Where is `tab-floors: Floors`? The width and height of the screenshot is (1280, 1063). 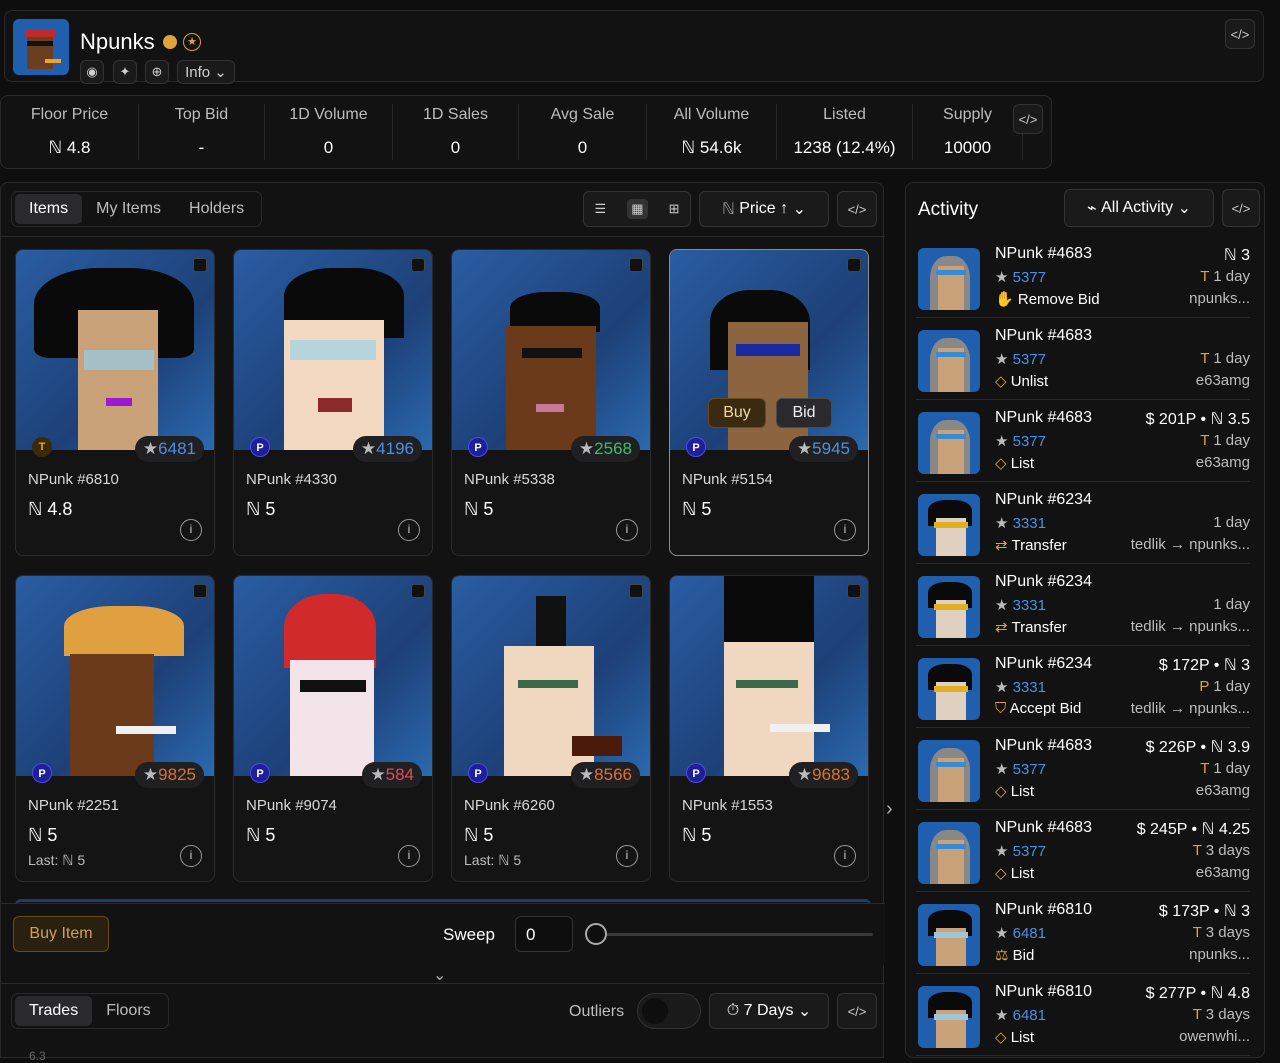
tab-floors: Floors is located at coordinates (128, 1011).